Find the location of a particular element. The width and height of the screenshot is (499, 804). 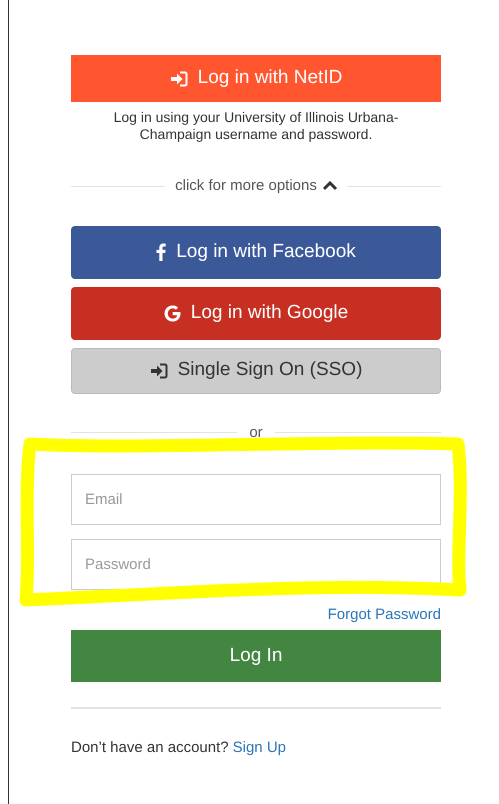

separator-text: or is located at coordinates (256, 432).